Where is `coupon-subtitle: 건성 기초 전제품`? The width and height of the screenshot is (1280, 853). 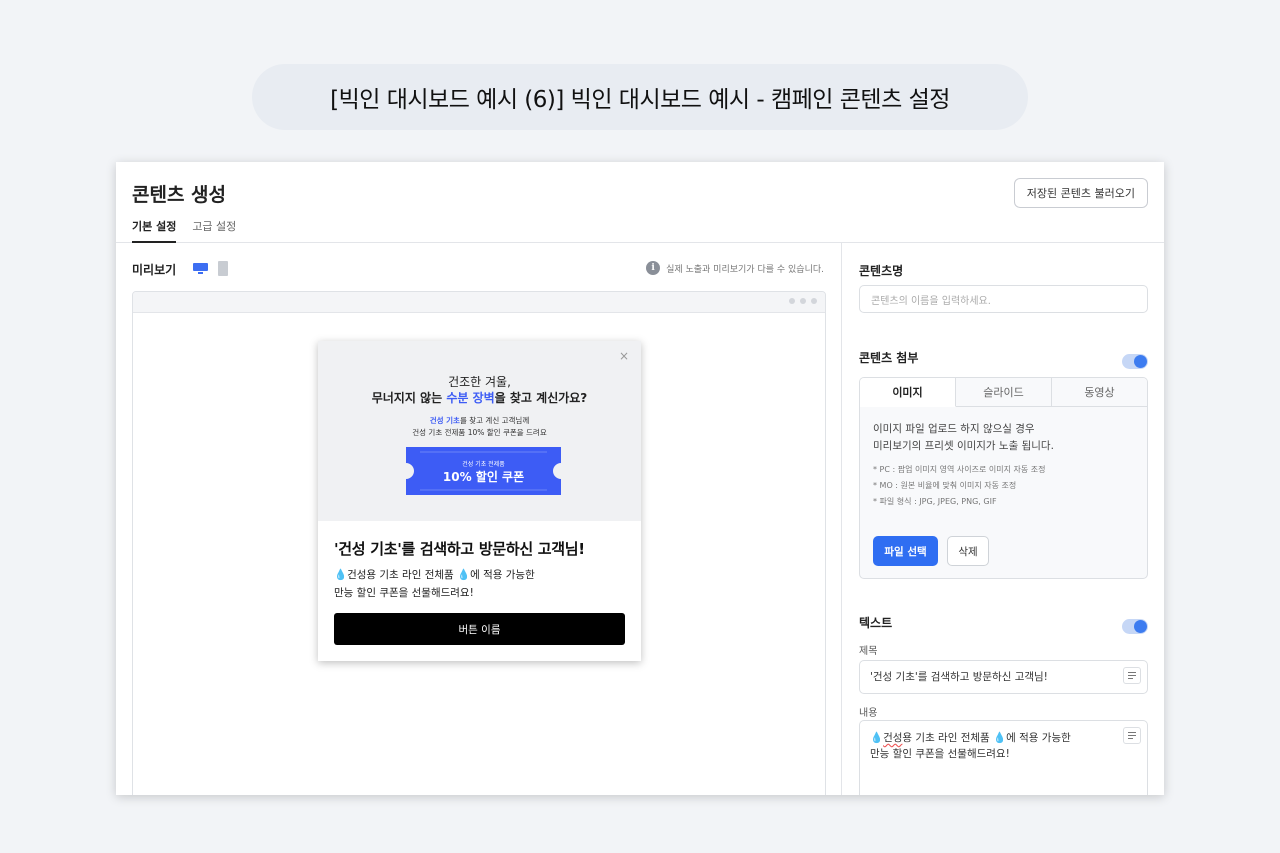 coupon-subtitle: 건성 기초 전제품 is located at coordinates (483, 464).